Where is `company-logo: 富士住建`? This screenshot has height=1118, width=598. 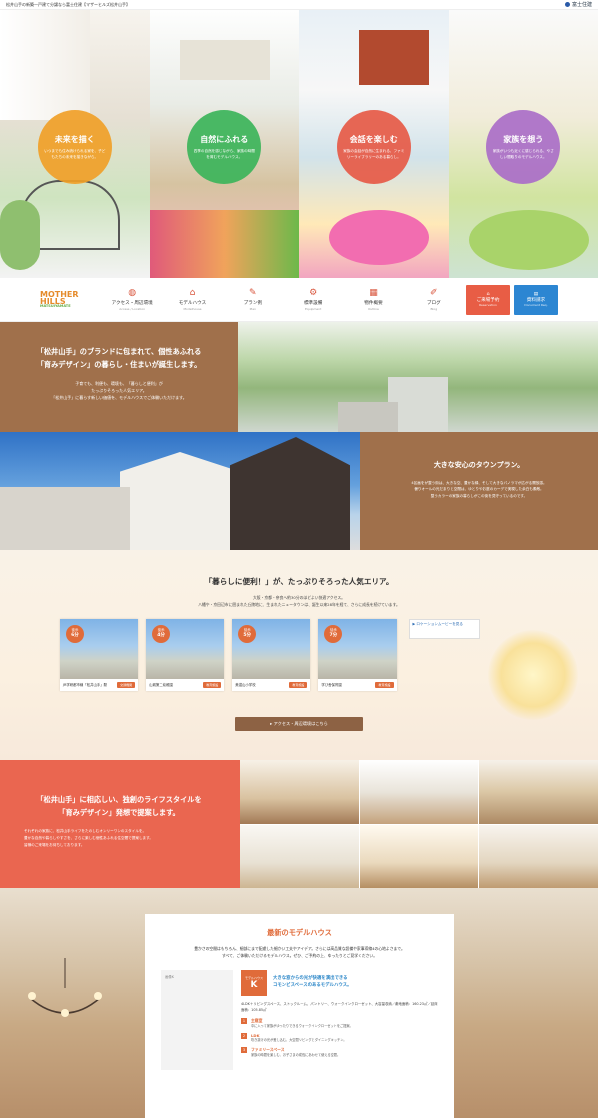
company-logo: 富士住建 is located at coordinates (578, 4).